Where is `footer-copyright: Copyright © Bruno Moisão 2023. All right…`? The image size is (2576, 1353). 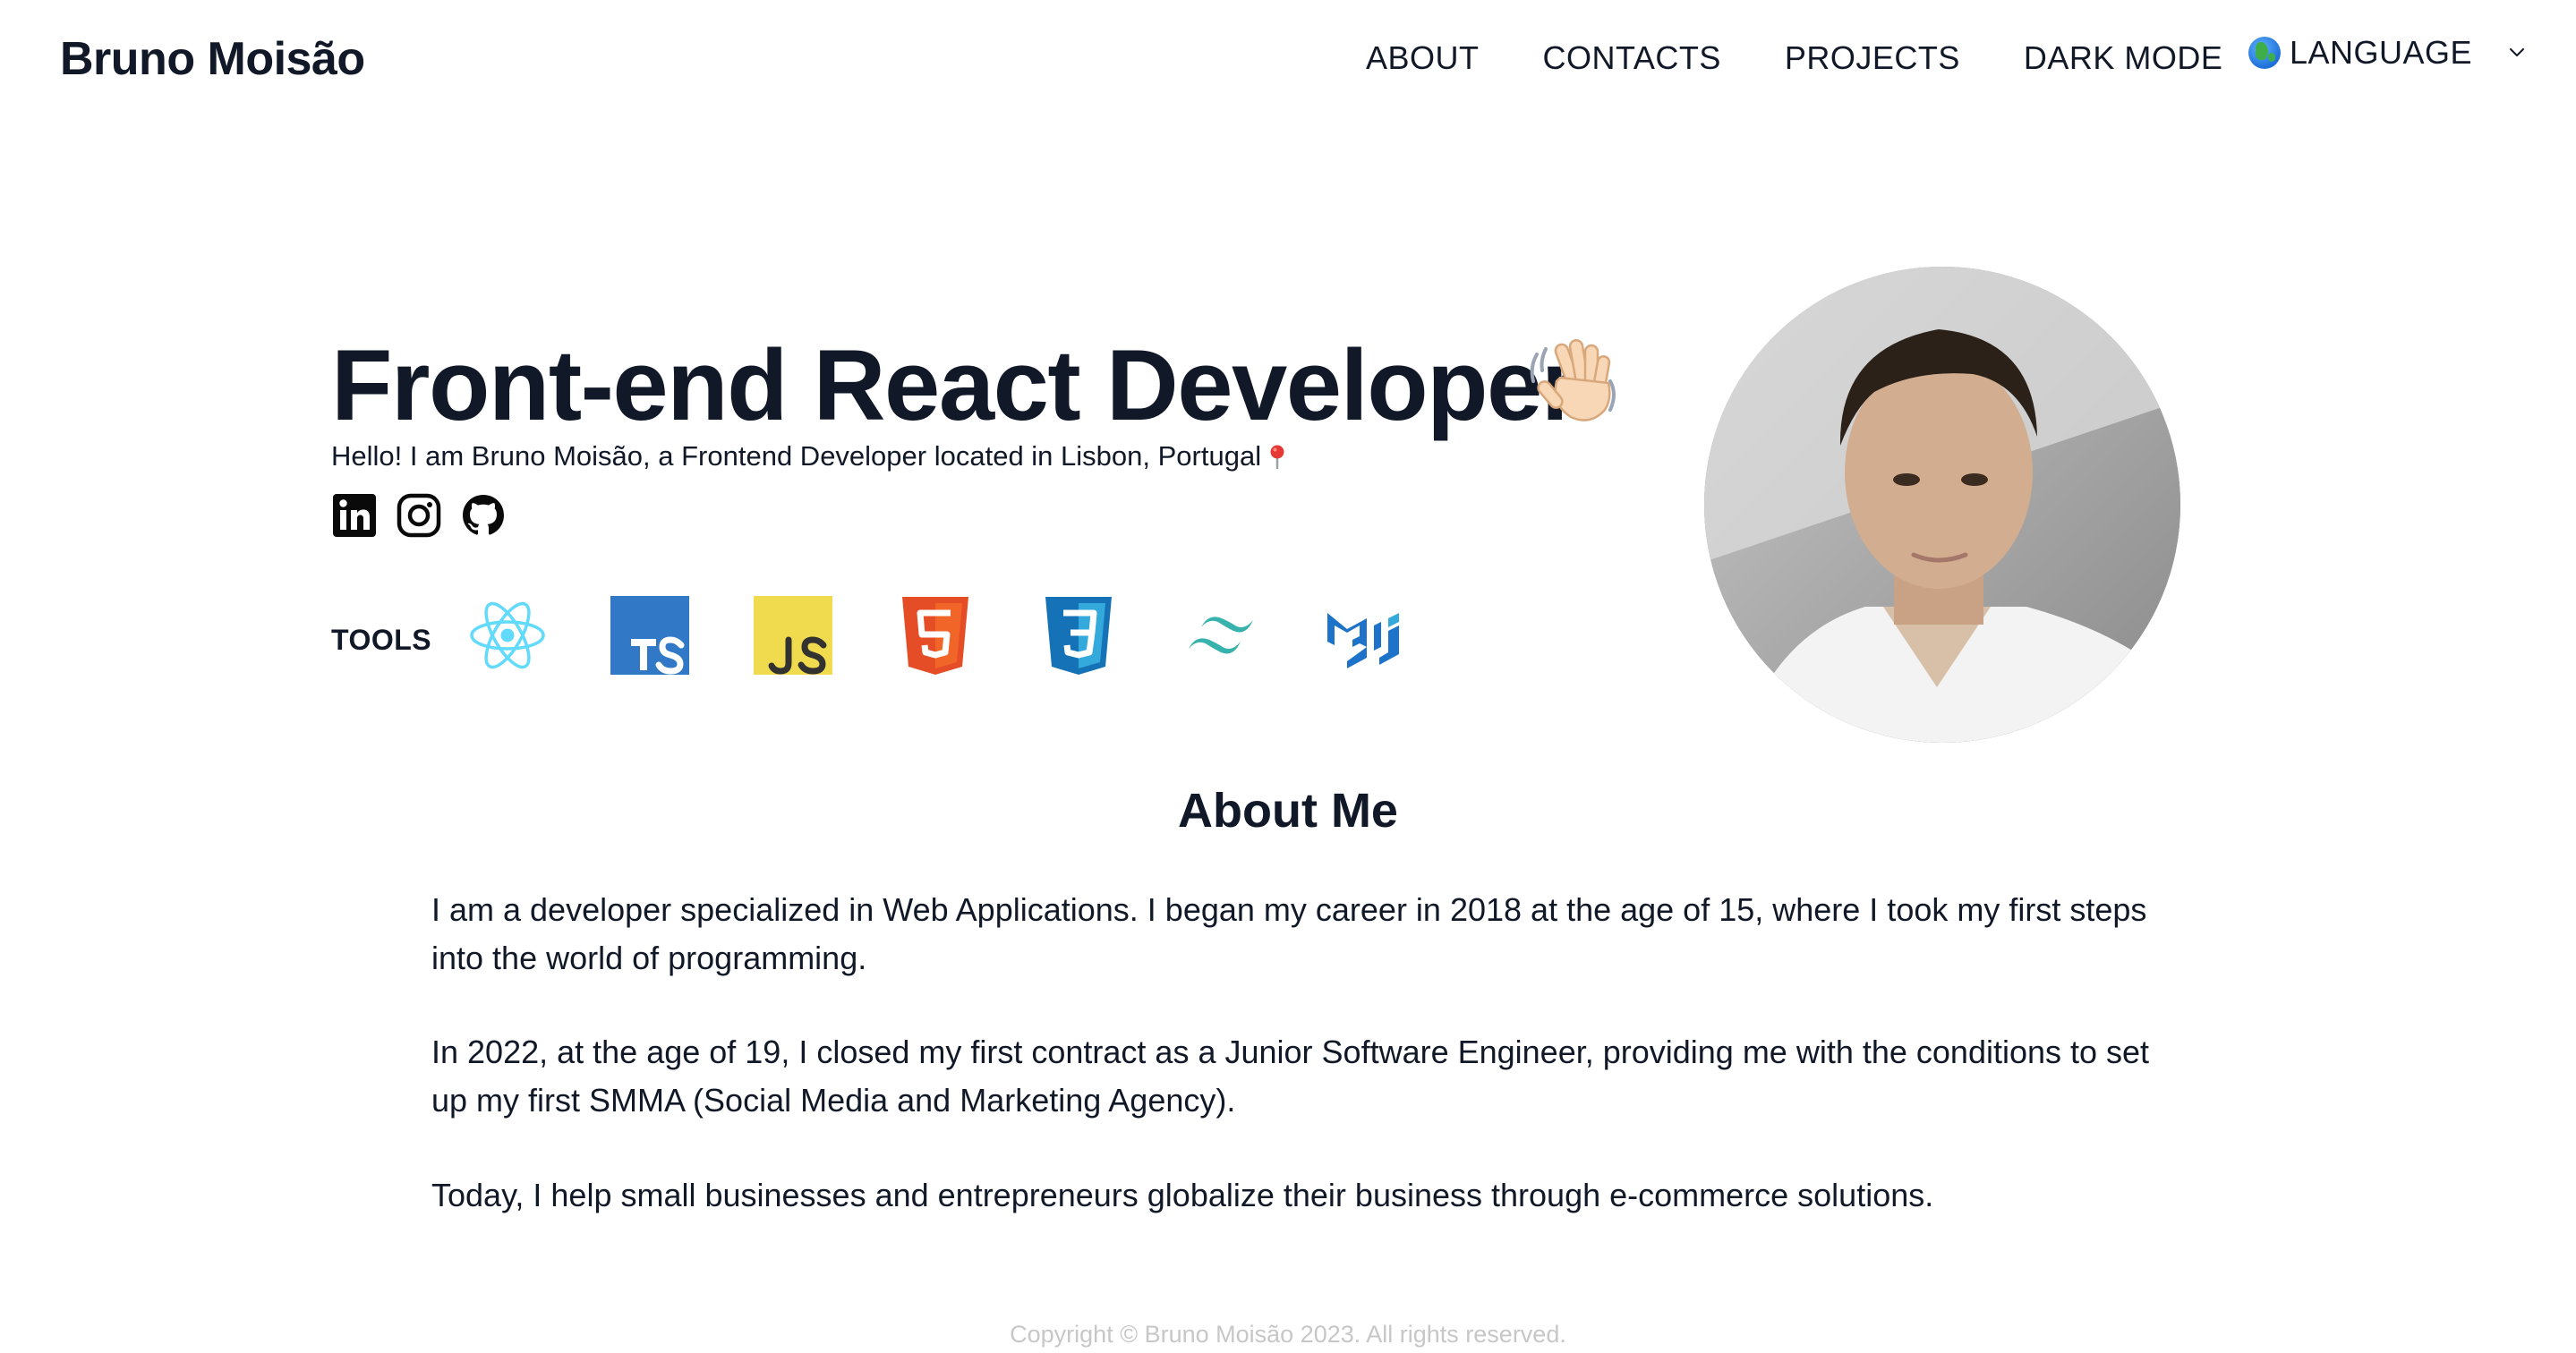
footer-copyright: Copyright © Bruno Moisão 2023. All right… is located at coordinates (1288, 1334).